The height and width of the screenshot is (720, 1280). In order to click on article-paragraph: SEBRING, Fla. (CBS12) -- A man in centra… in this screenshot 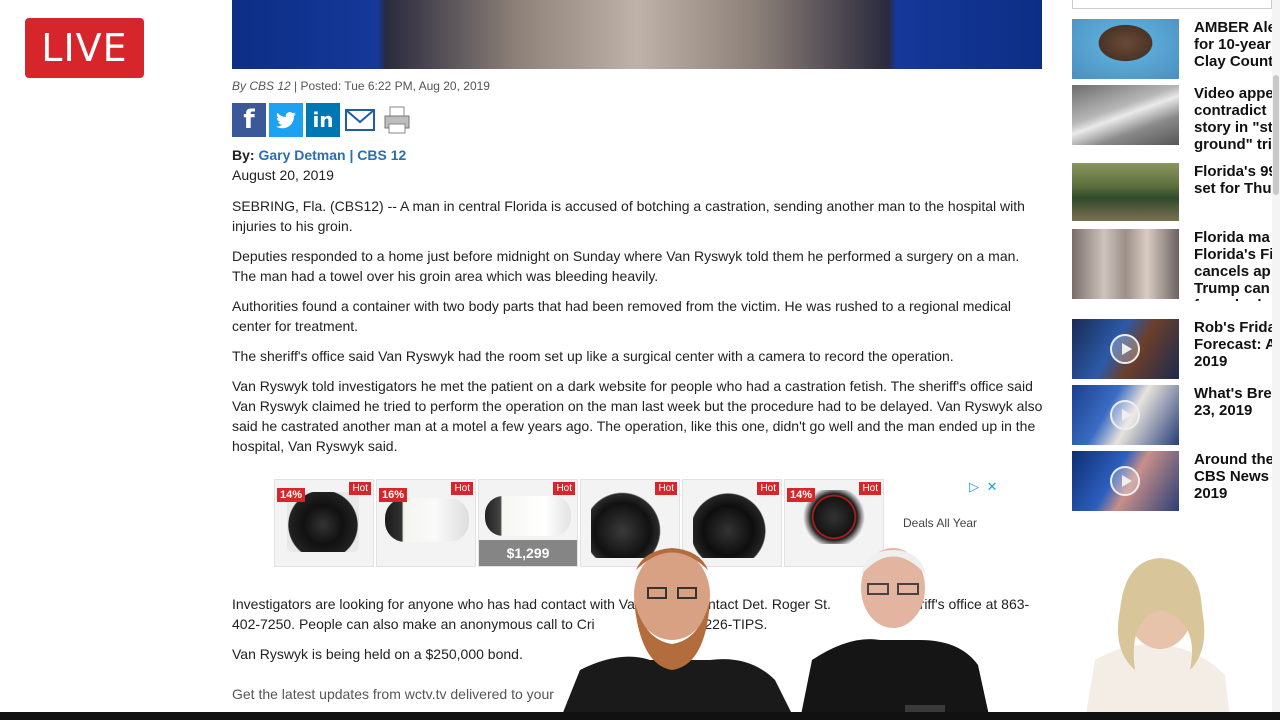, I will do `click(628, 216)`.